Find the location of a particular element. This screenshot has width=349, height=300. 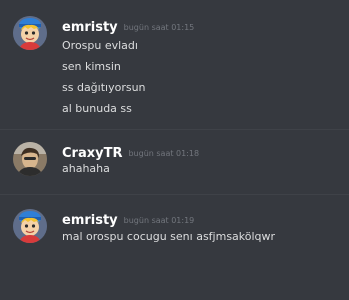

message-header: CraxyTR bugün saat 01:18 is located at coordinates (131, 151).